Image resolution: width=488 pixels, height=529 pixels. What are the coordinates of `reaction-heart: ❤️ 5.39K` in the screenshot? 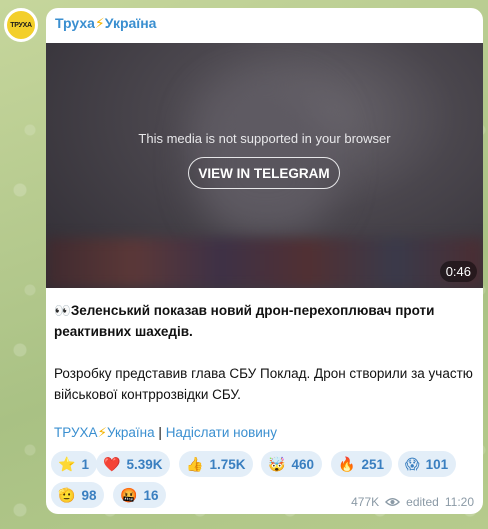 It's located at (133, 464).